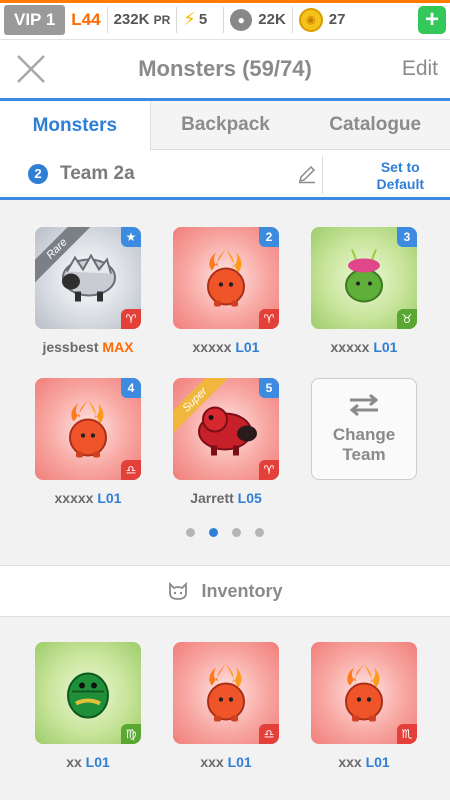  I want to click on set-default-button: Set to Default, so click(400, 176).